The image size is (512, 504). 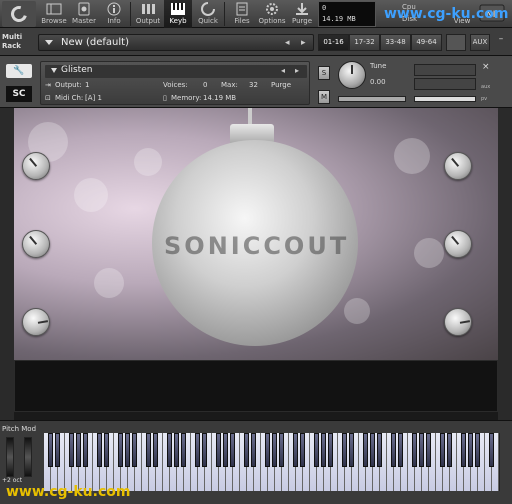 What do you see at coordinates (253, 85) in the screenshot?
I see `max-value: 32` at bounding box center [253, 85].